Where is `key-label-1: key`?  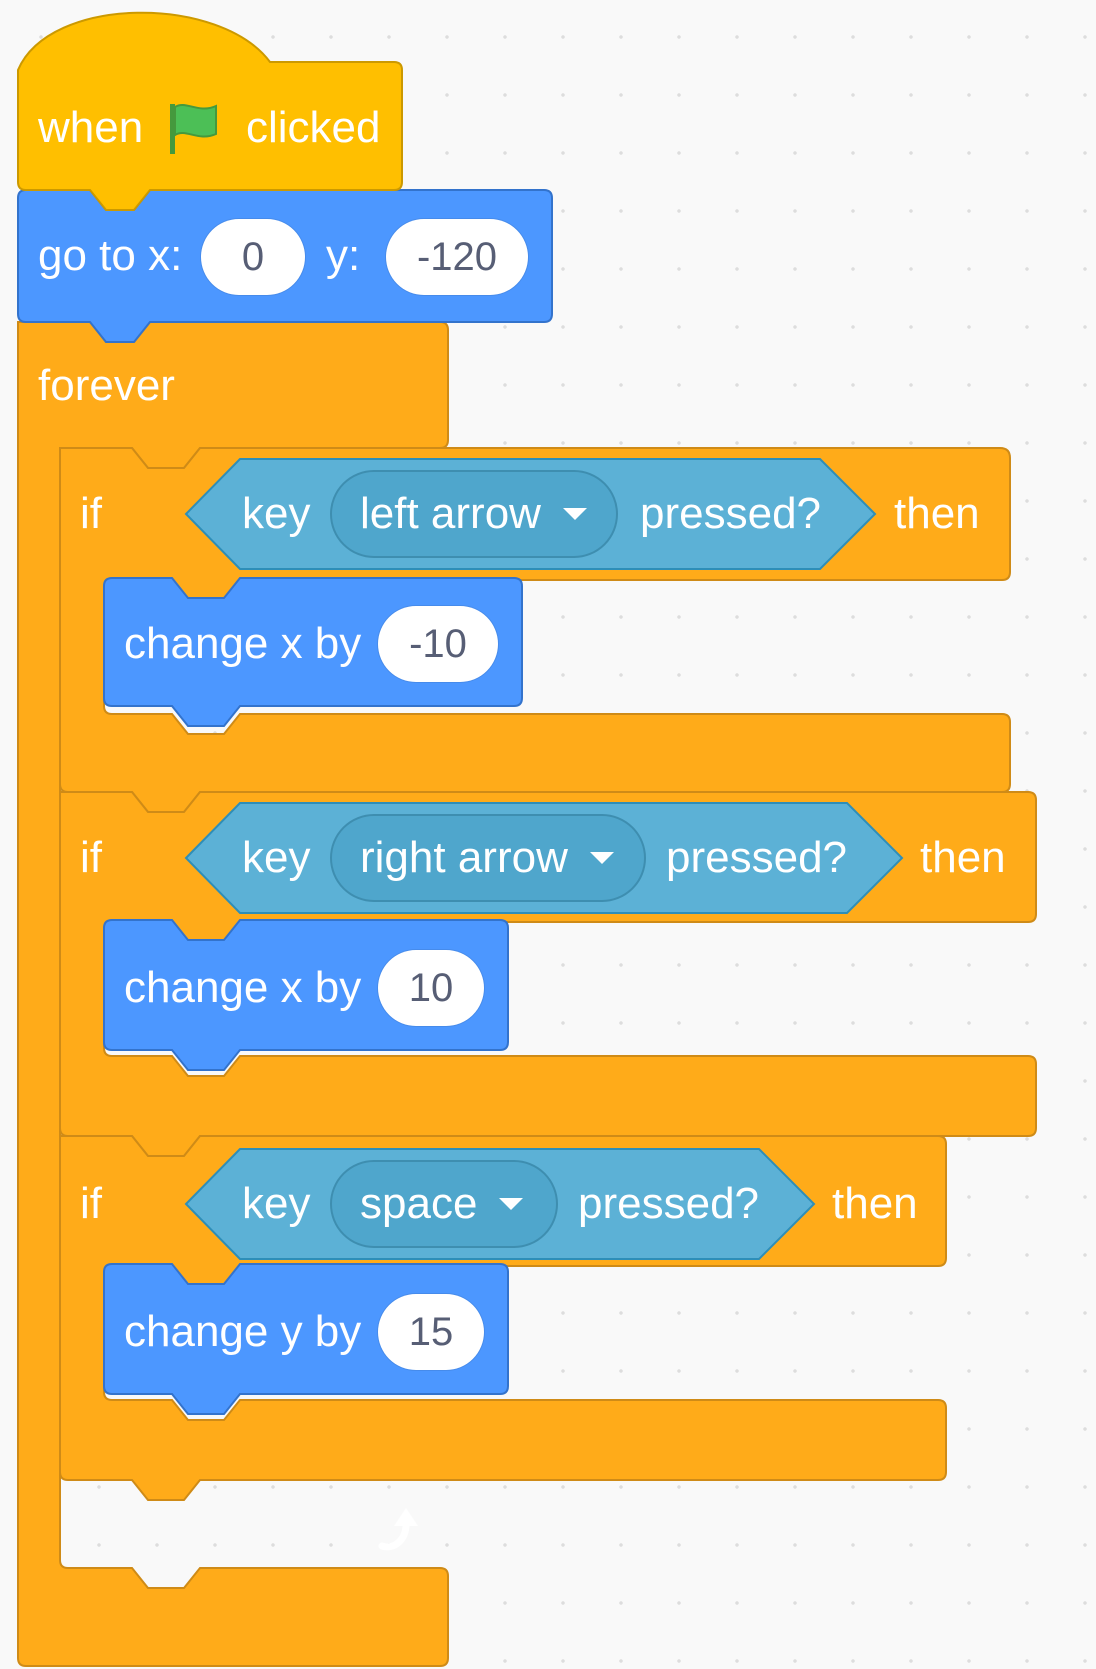 key-label-1: key is located at coordinates (276, 513).